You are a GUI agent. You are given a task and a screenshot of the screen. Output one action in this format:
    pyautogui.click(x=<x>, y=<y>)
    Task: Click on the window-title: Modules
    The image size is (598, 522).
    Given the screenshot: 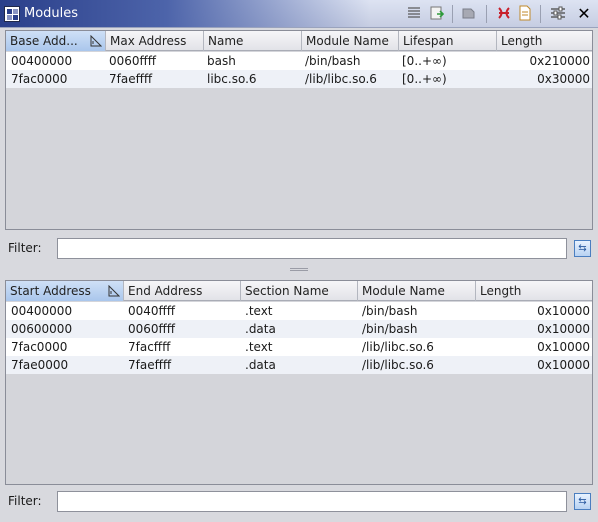 What is the action you would take?
    pyautogui.click(x=51, y=13)
    